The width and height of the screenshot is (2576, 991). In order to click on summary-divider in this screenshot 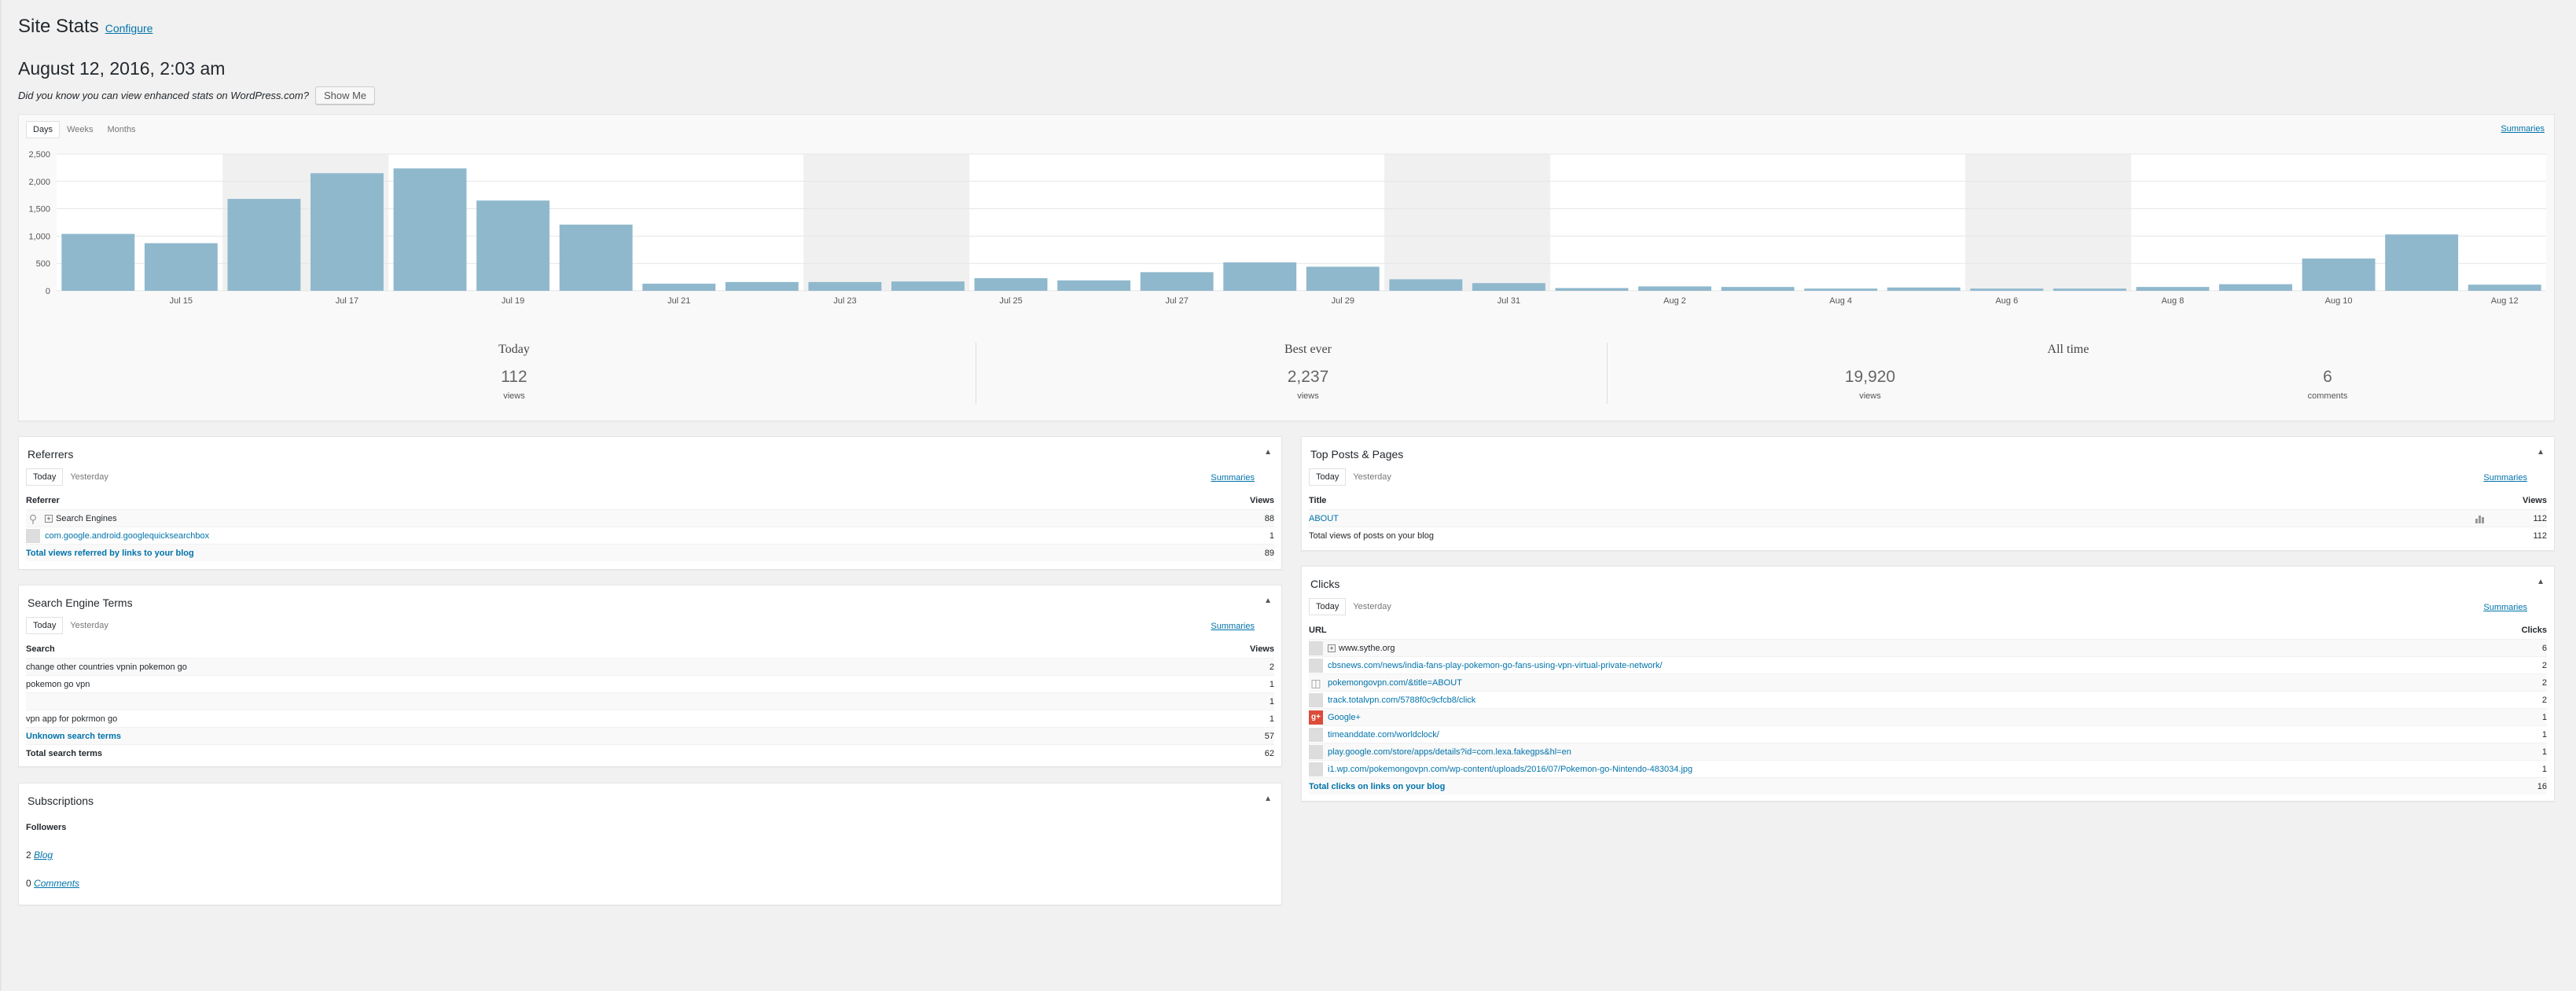, I will do `click(1607, 373)`.